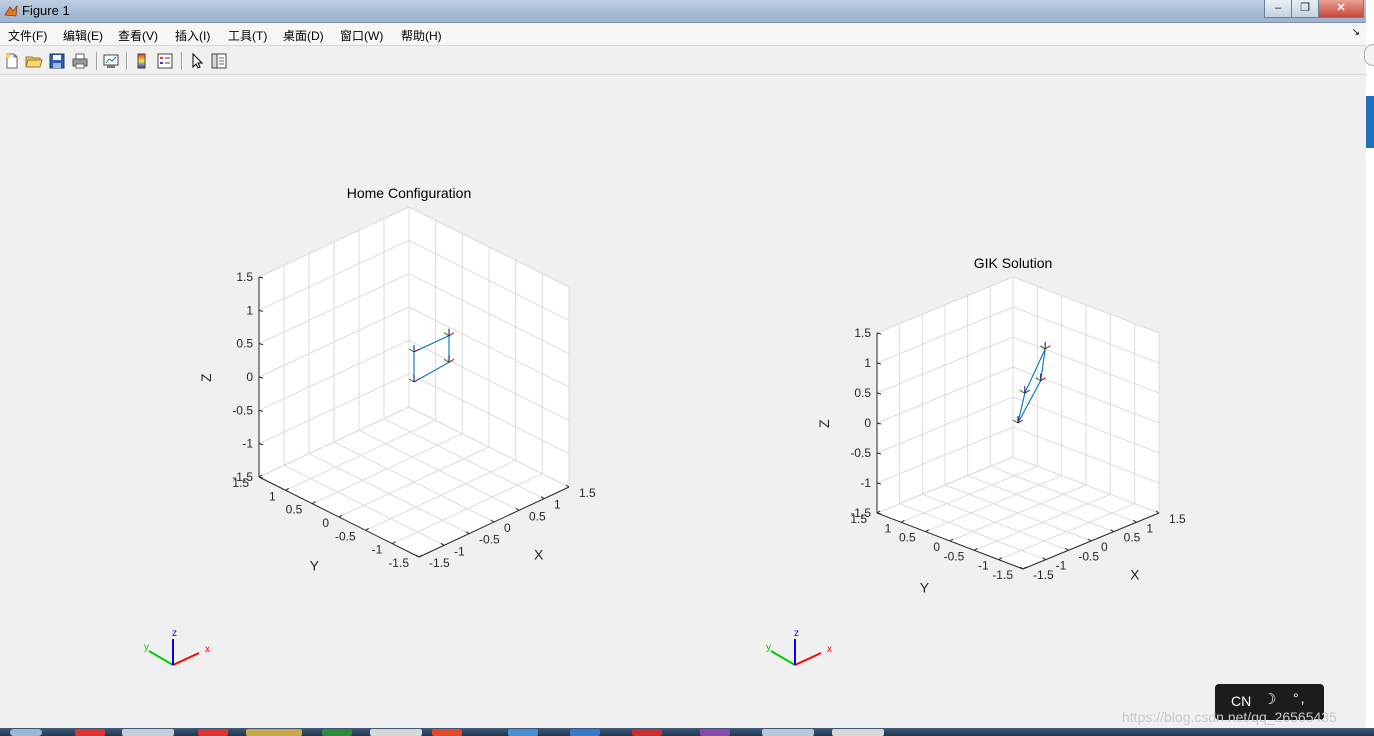 The image size is (1374, 736). Describe the element at coordinates (1356, 32) in the screenshot. I see `menubar-overflow-arrow-icon: ↘` at that location.